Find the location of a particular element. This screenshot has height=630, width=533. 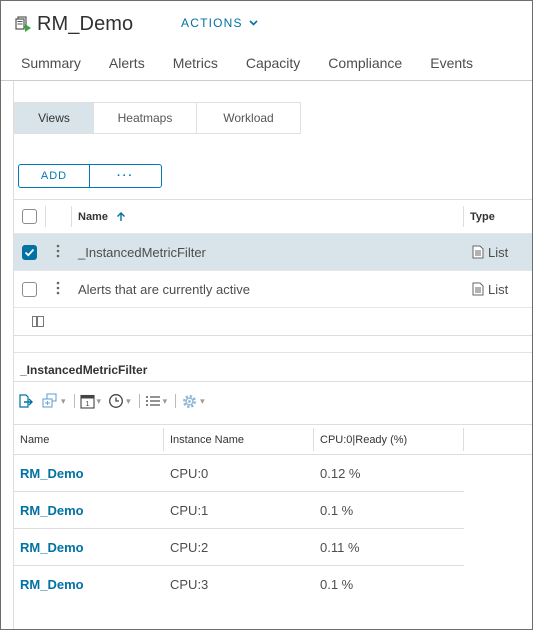

detail-toolbar: ▾ 1 ▾ ▾ ▾ ▾ is located at coordinates (113, 401).